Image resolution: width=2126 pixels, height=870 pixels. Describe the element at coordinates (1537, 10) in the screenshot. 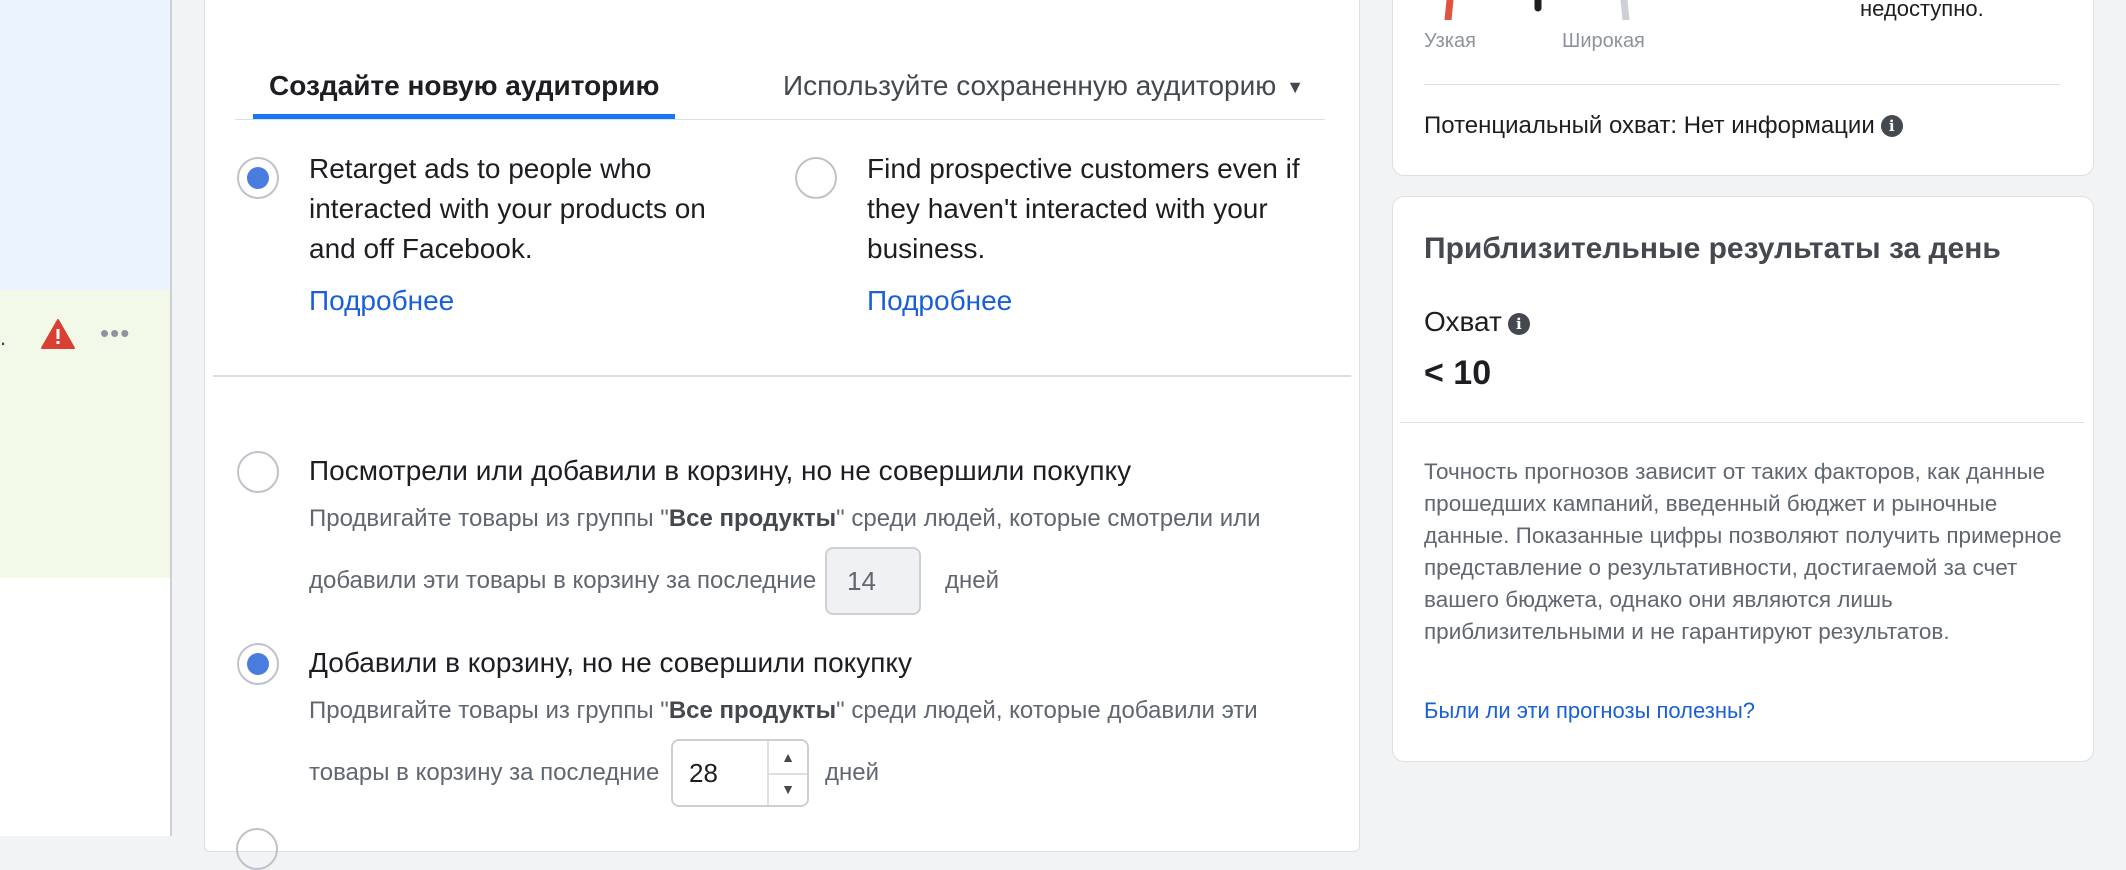

I see `audience-size-gauge` at that location.